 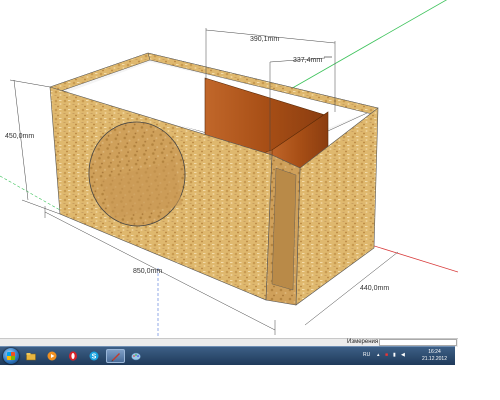 I want to click on port-opening-inner, so click(x=284, y=229).